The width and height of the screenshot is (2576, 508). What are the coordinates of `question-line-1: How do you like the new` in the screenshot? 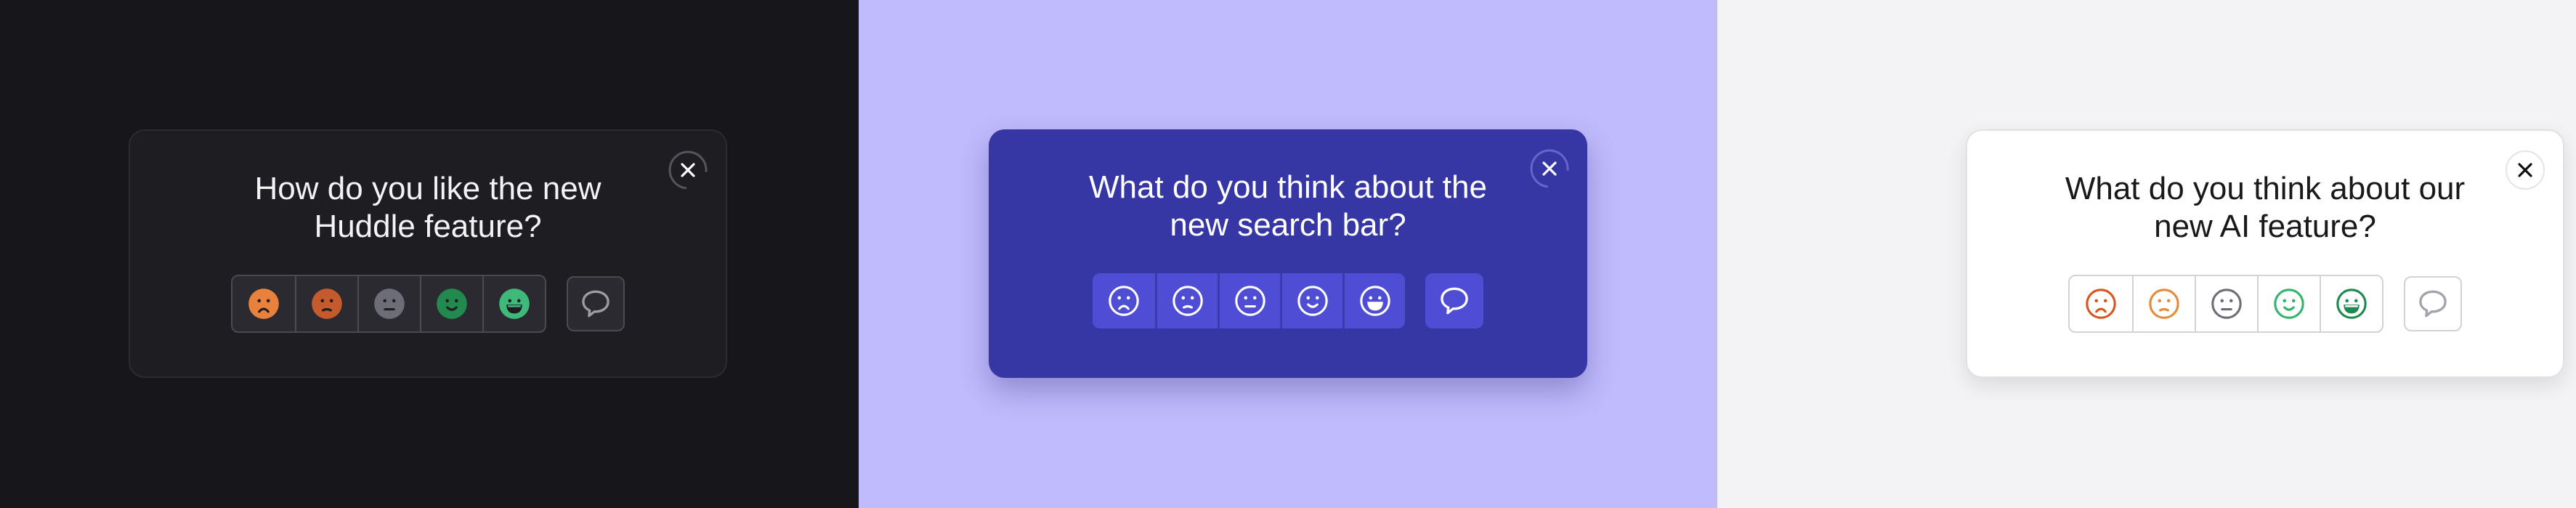 It's located at (428, 188).